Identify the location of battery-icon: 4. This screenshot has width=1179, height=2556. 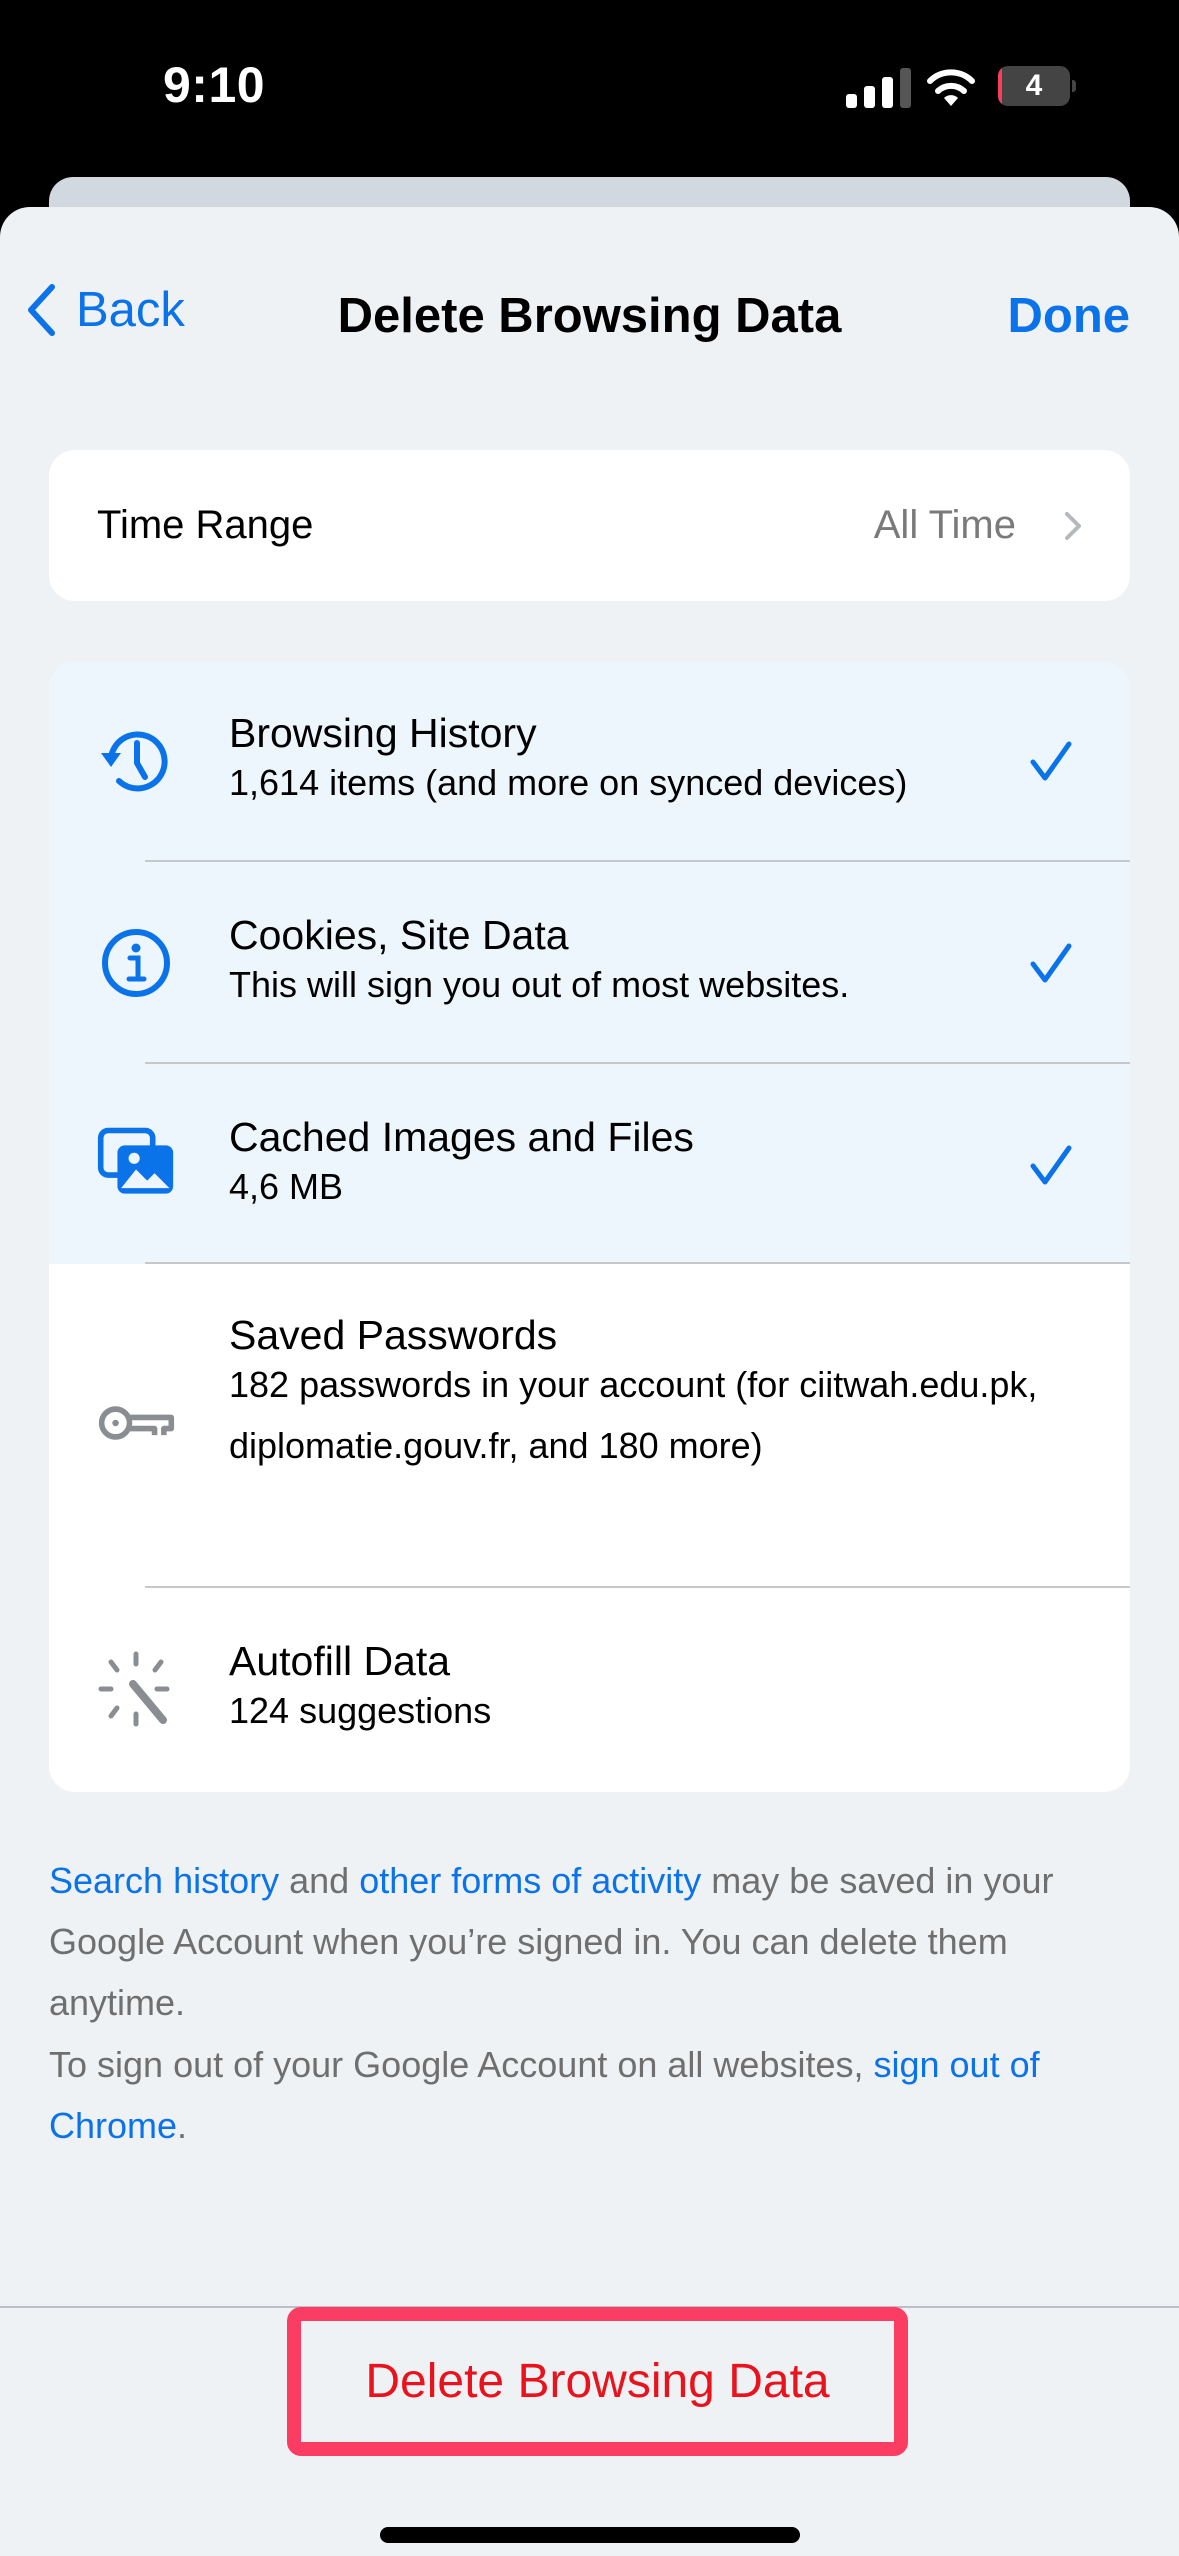
(1037, 86).